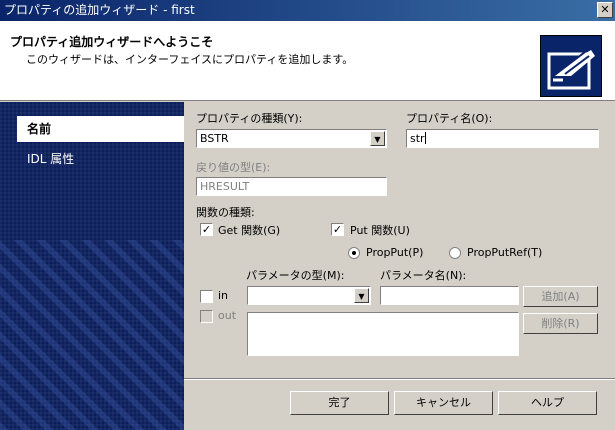 This screenshot has width=615, height=430. What do you see at coordinates (455, 253) in the screenshot?
I see `propputref-radio` at bounding box center [455, 253].